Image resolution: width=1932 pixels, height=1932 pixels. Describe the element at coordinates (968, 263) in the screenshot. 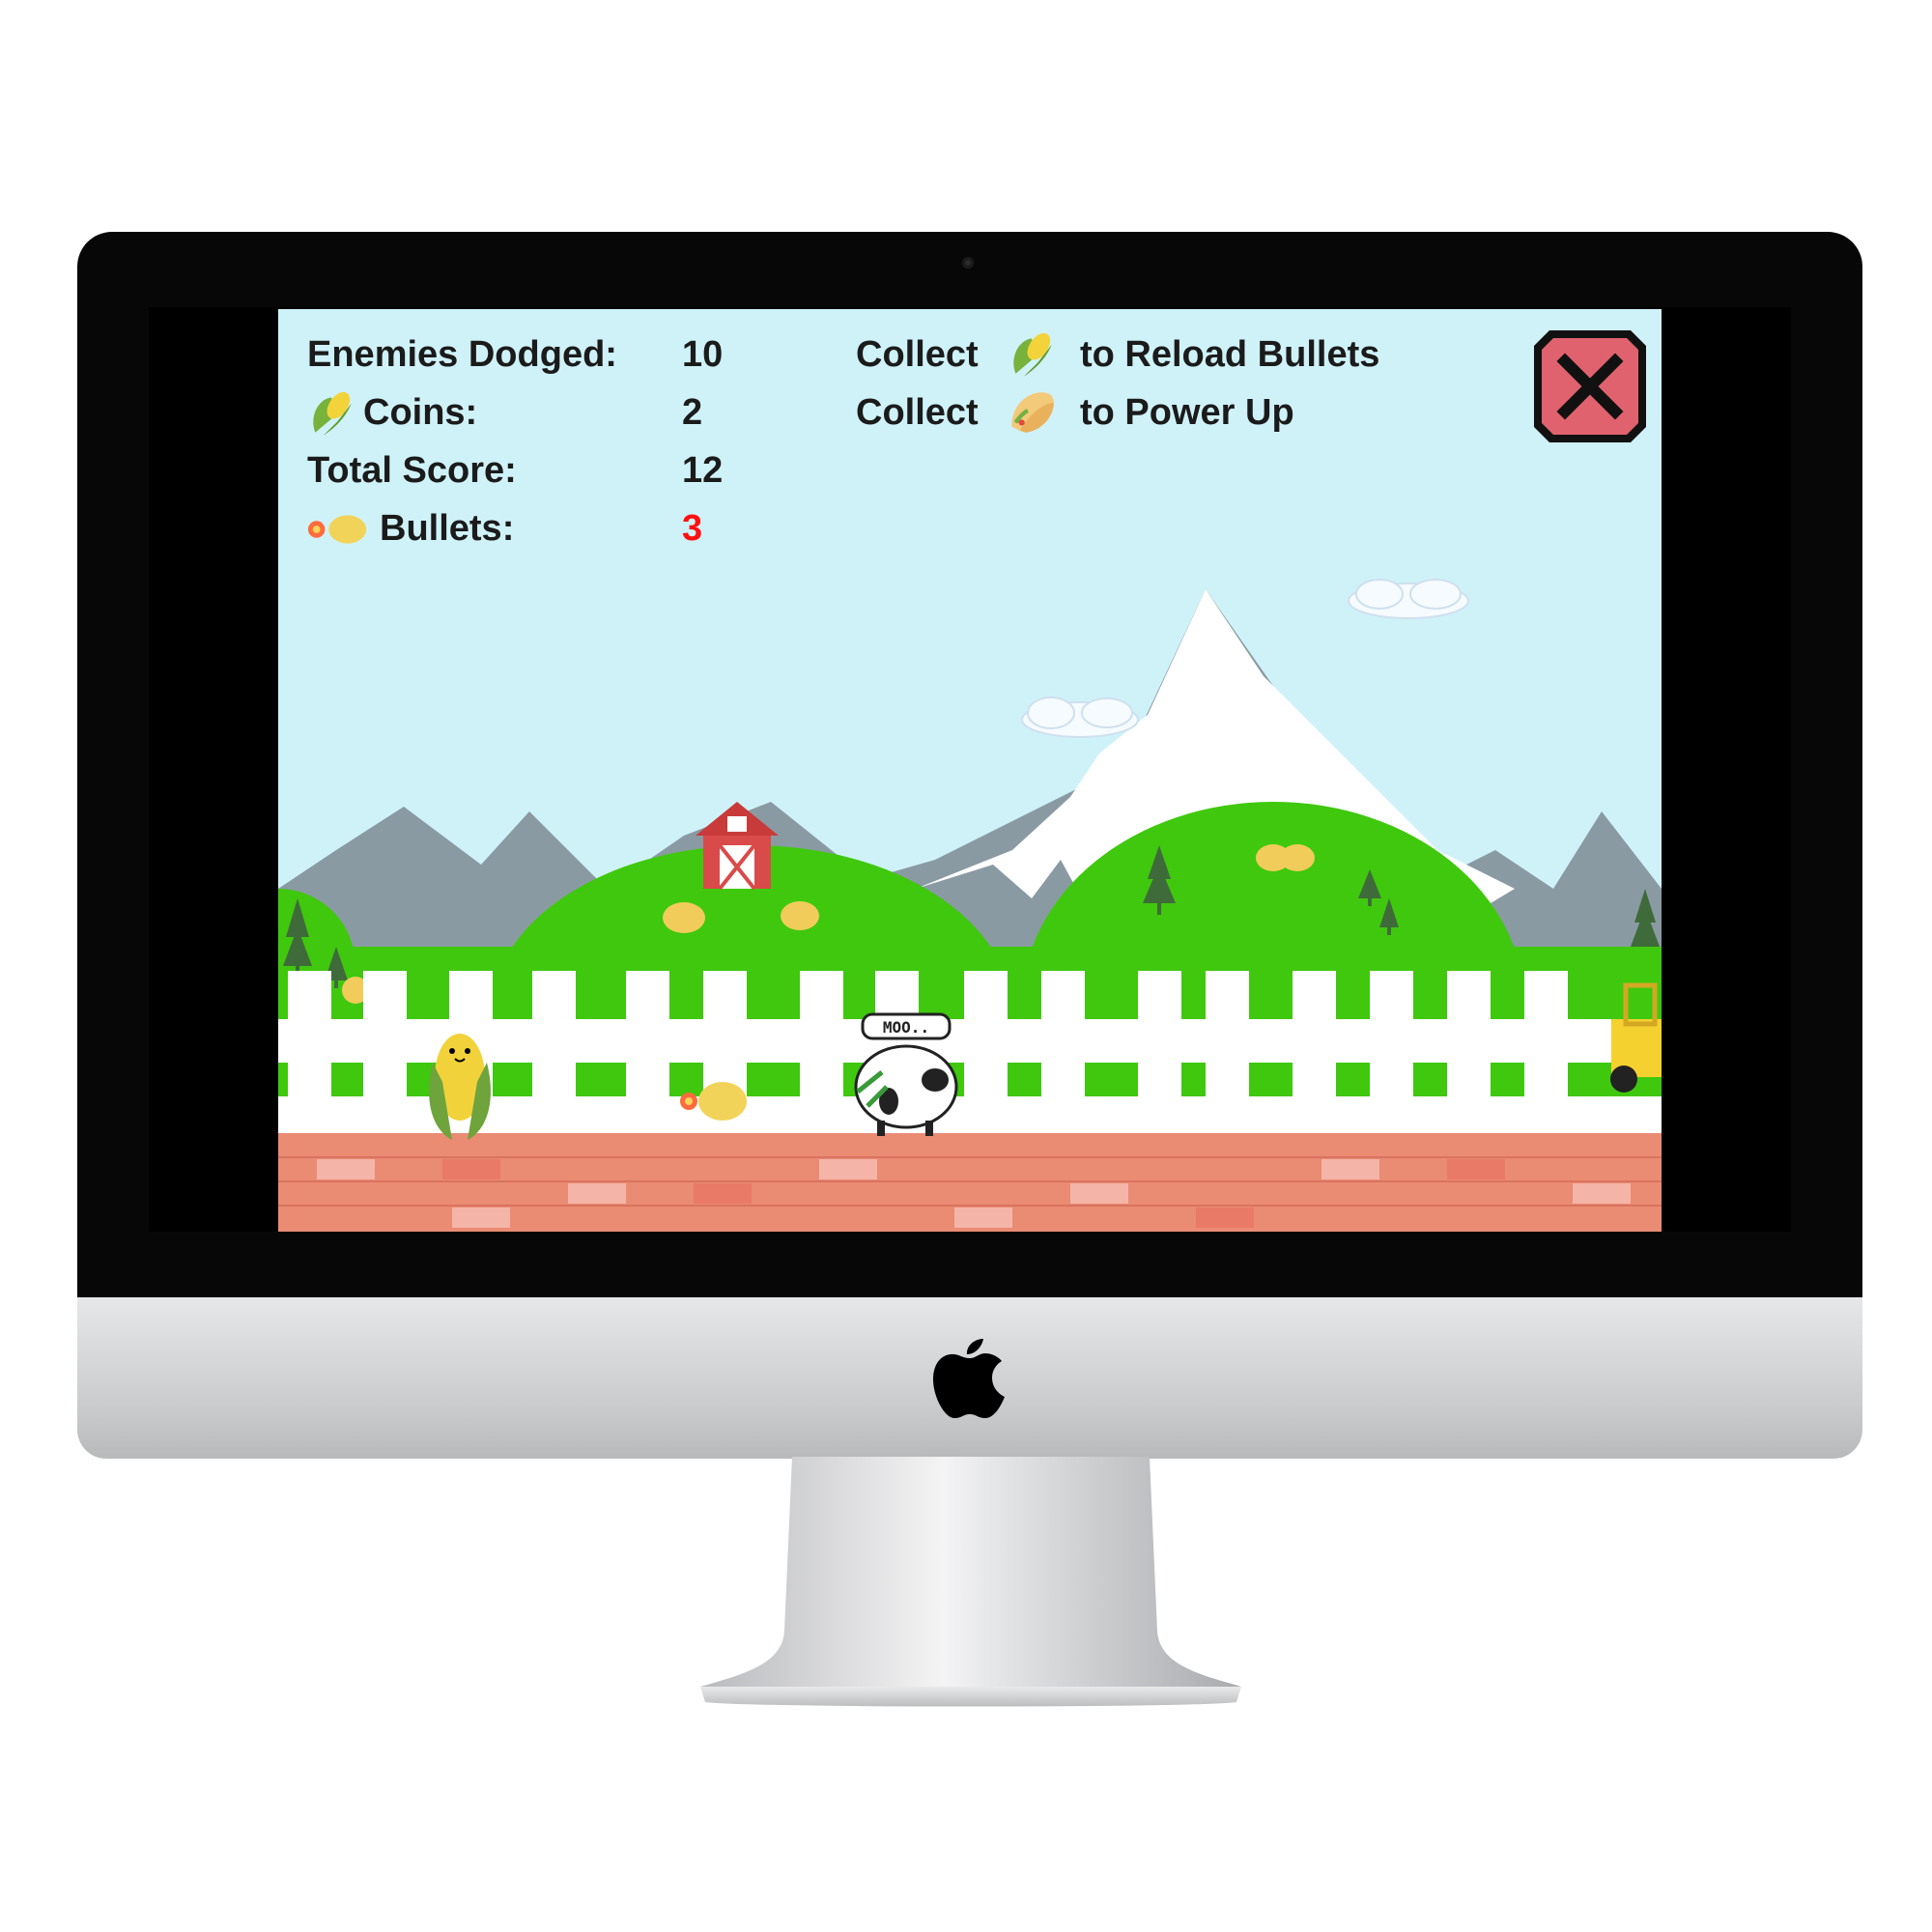

I see `webcam` at that location.